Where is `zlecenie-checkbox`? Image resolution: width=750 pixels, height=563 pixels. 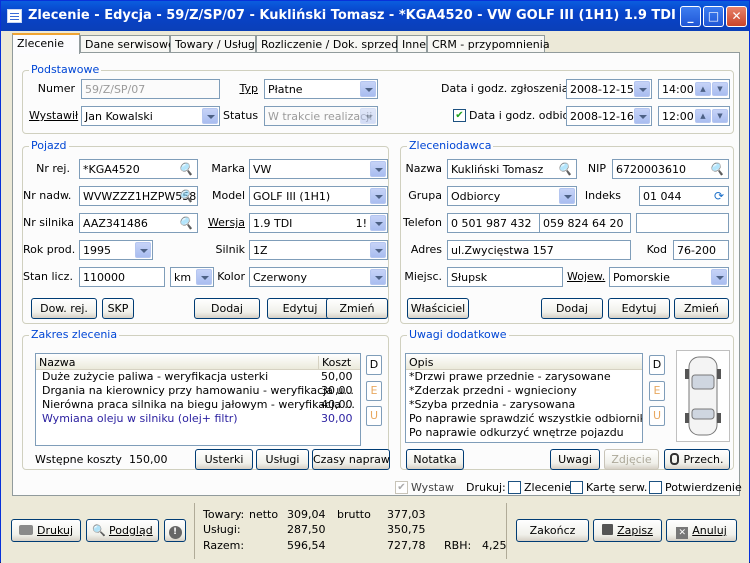
zlecenie-checkbox is located at coordinates (514, 487).